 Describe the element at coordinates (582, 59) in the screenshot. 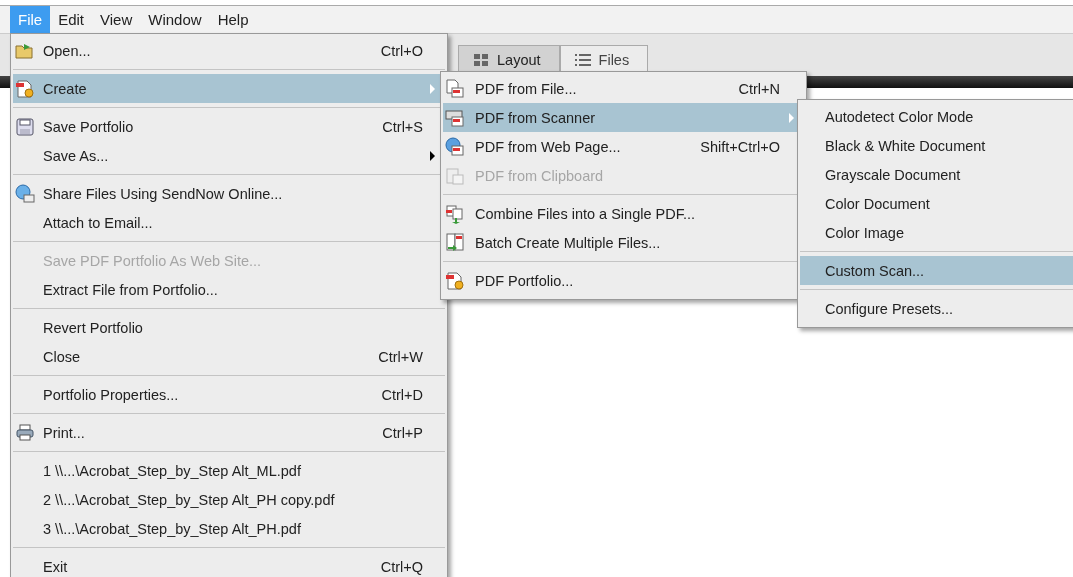

I see `list-icon` at that location.